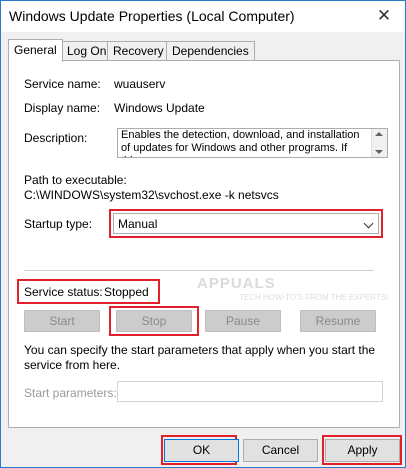  I want to click on stop-button: Stop, so click(154, 321).